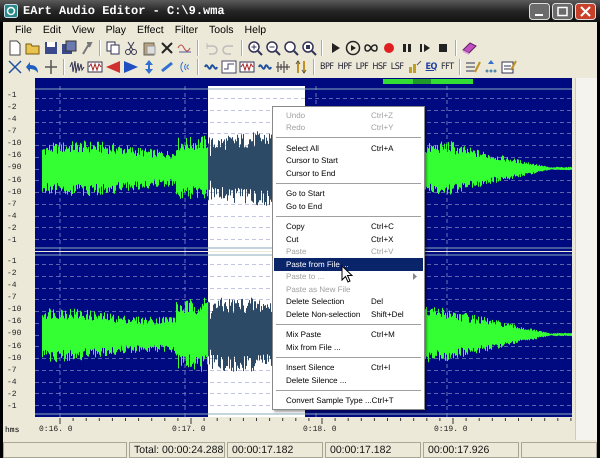 The image size is (600, 458). I want to click on copy-icon, so click(113, 48).